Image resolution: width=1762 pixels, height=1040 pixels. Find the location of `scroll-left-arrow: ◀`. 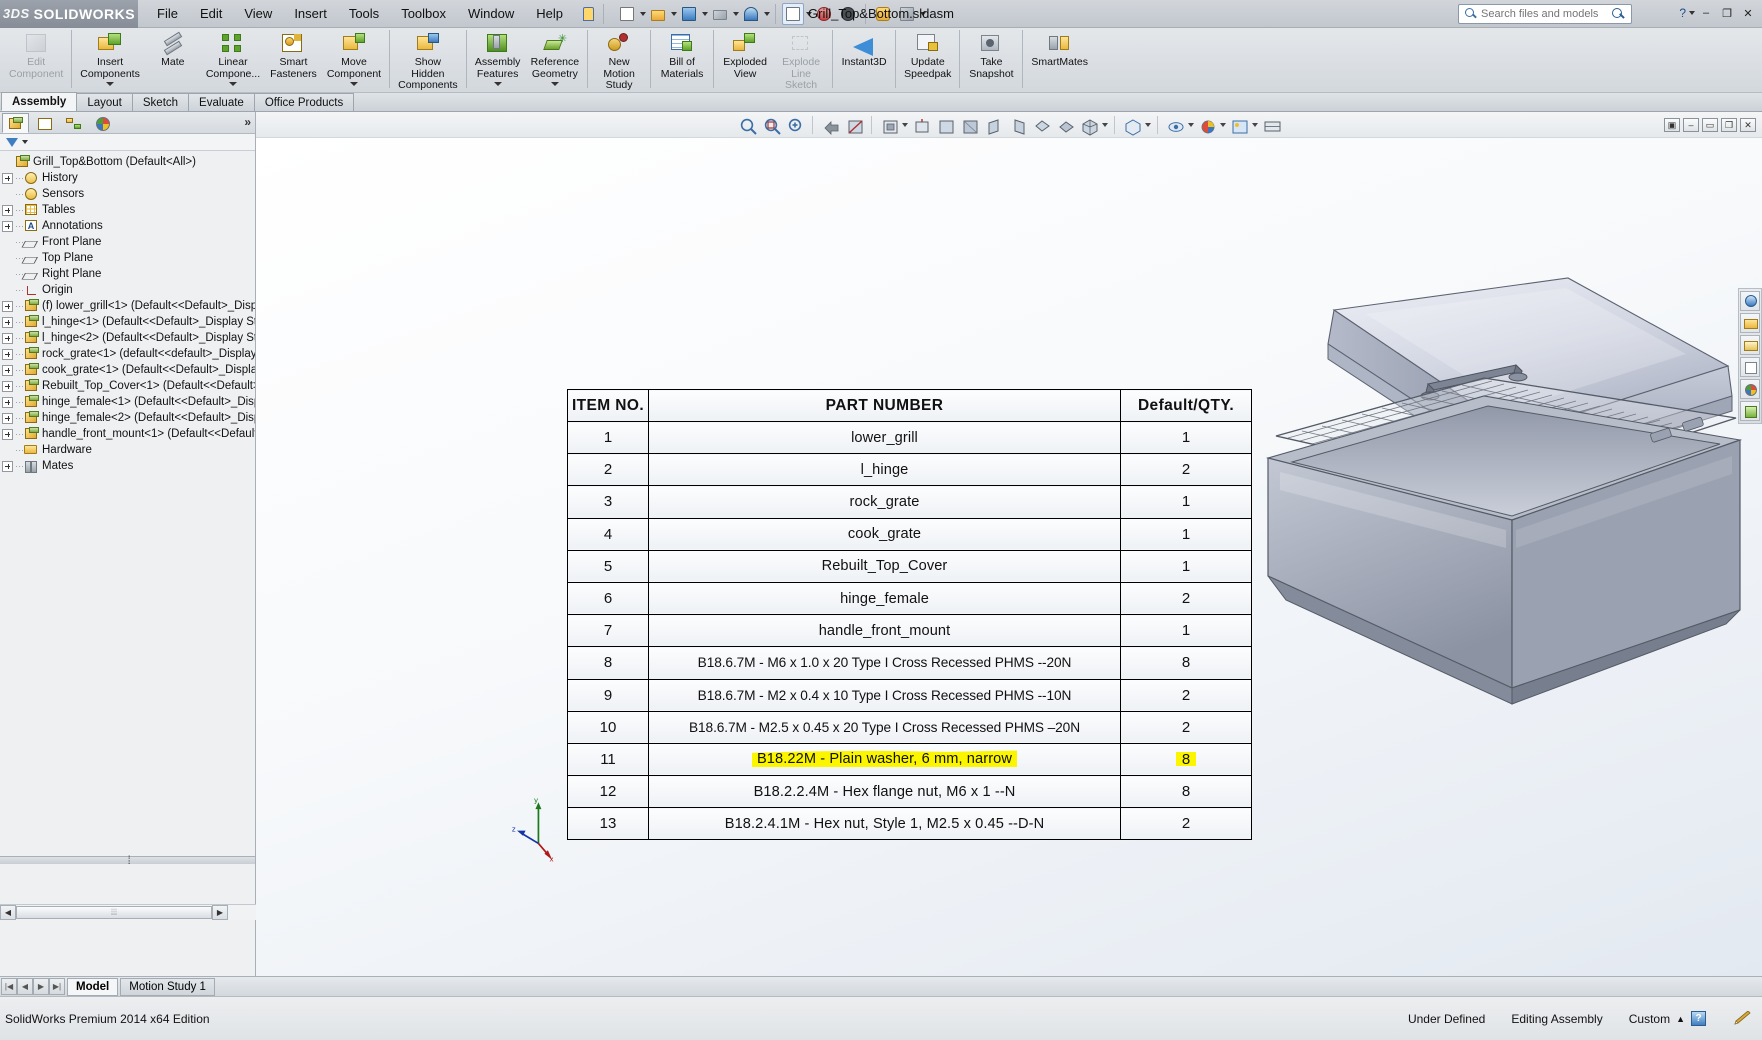

scroll-left-arrow: ◀ is located at coordinates (8, 912).